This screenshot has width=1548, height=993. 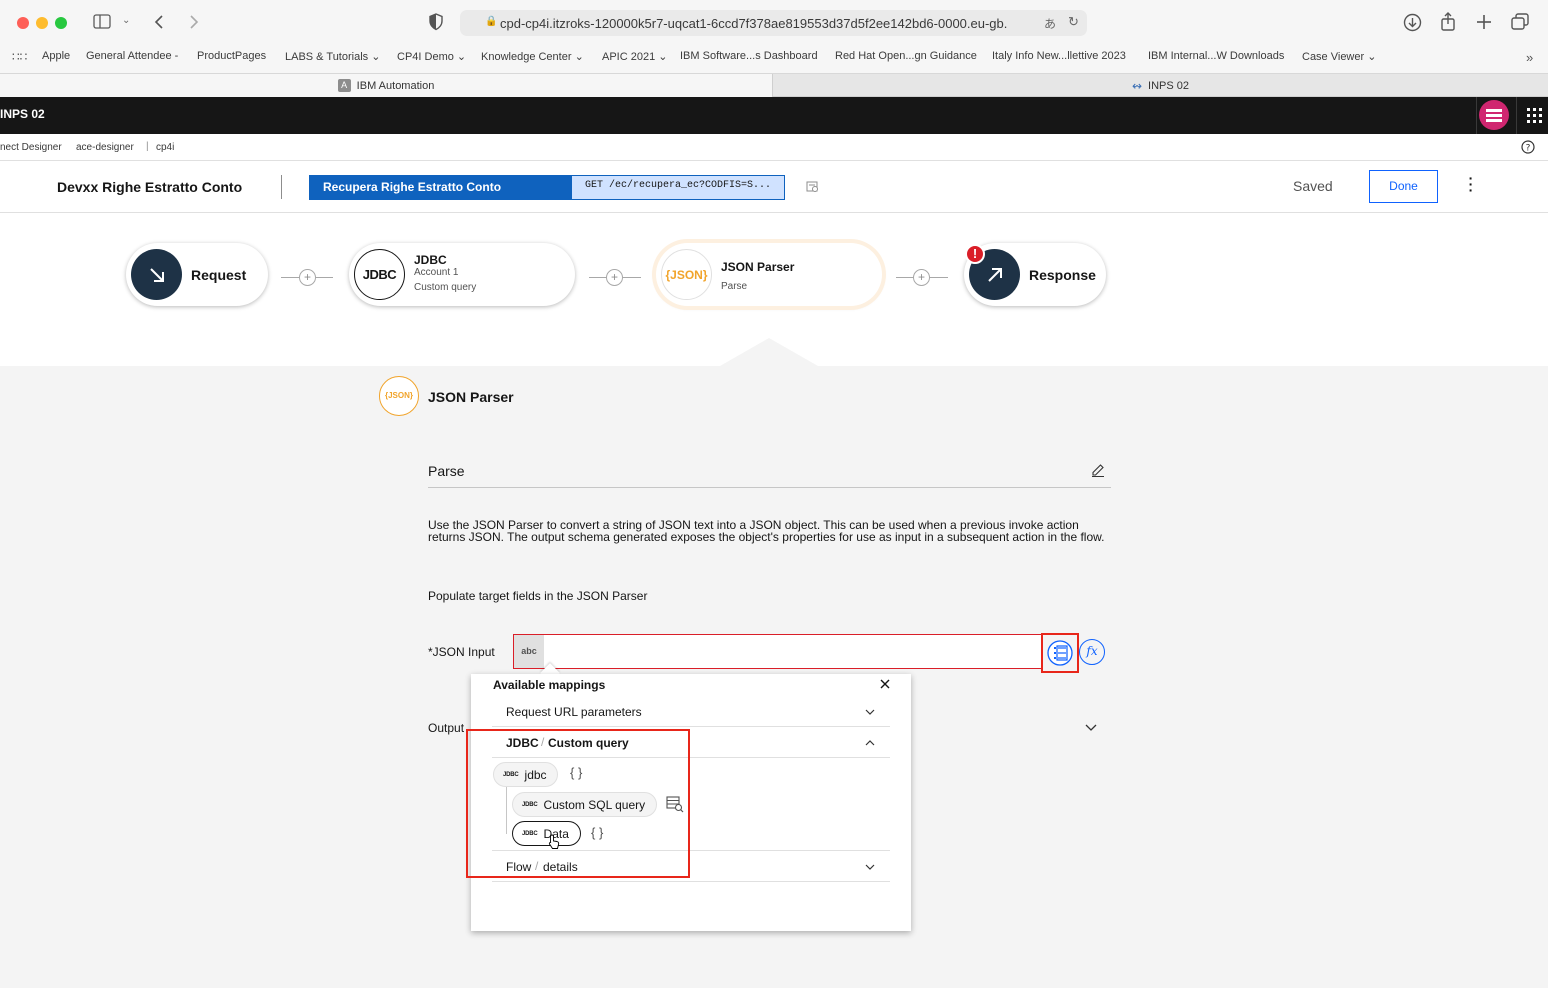 I want to click on tab-bar: A IBM Automation ↭ INPS 02, so click(x=774, y=85).